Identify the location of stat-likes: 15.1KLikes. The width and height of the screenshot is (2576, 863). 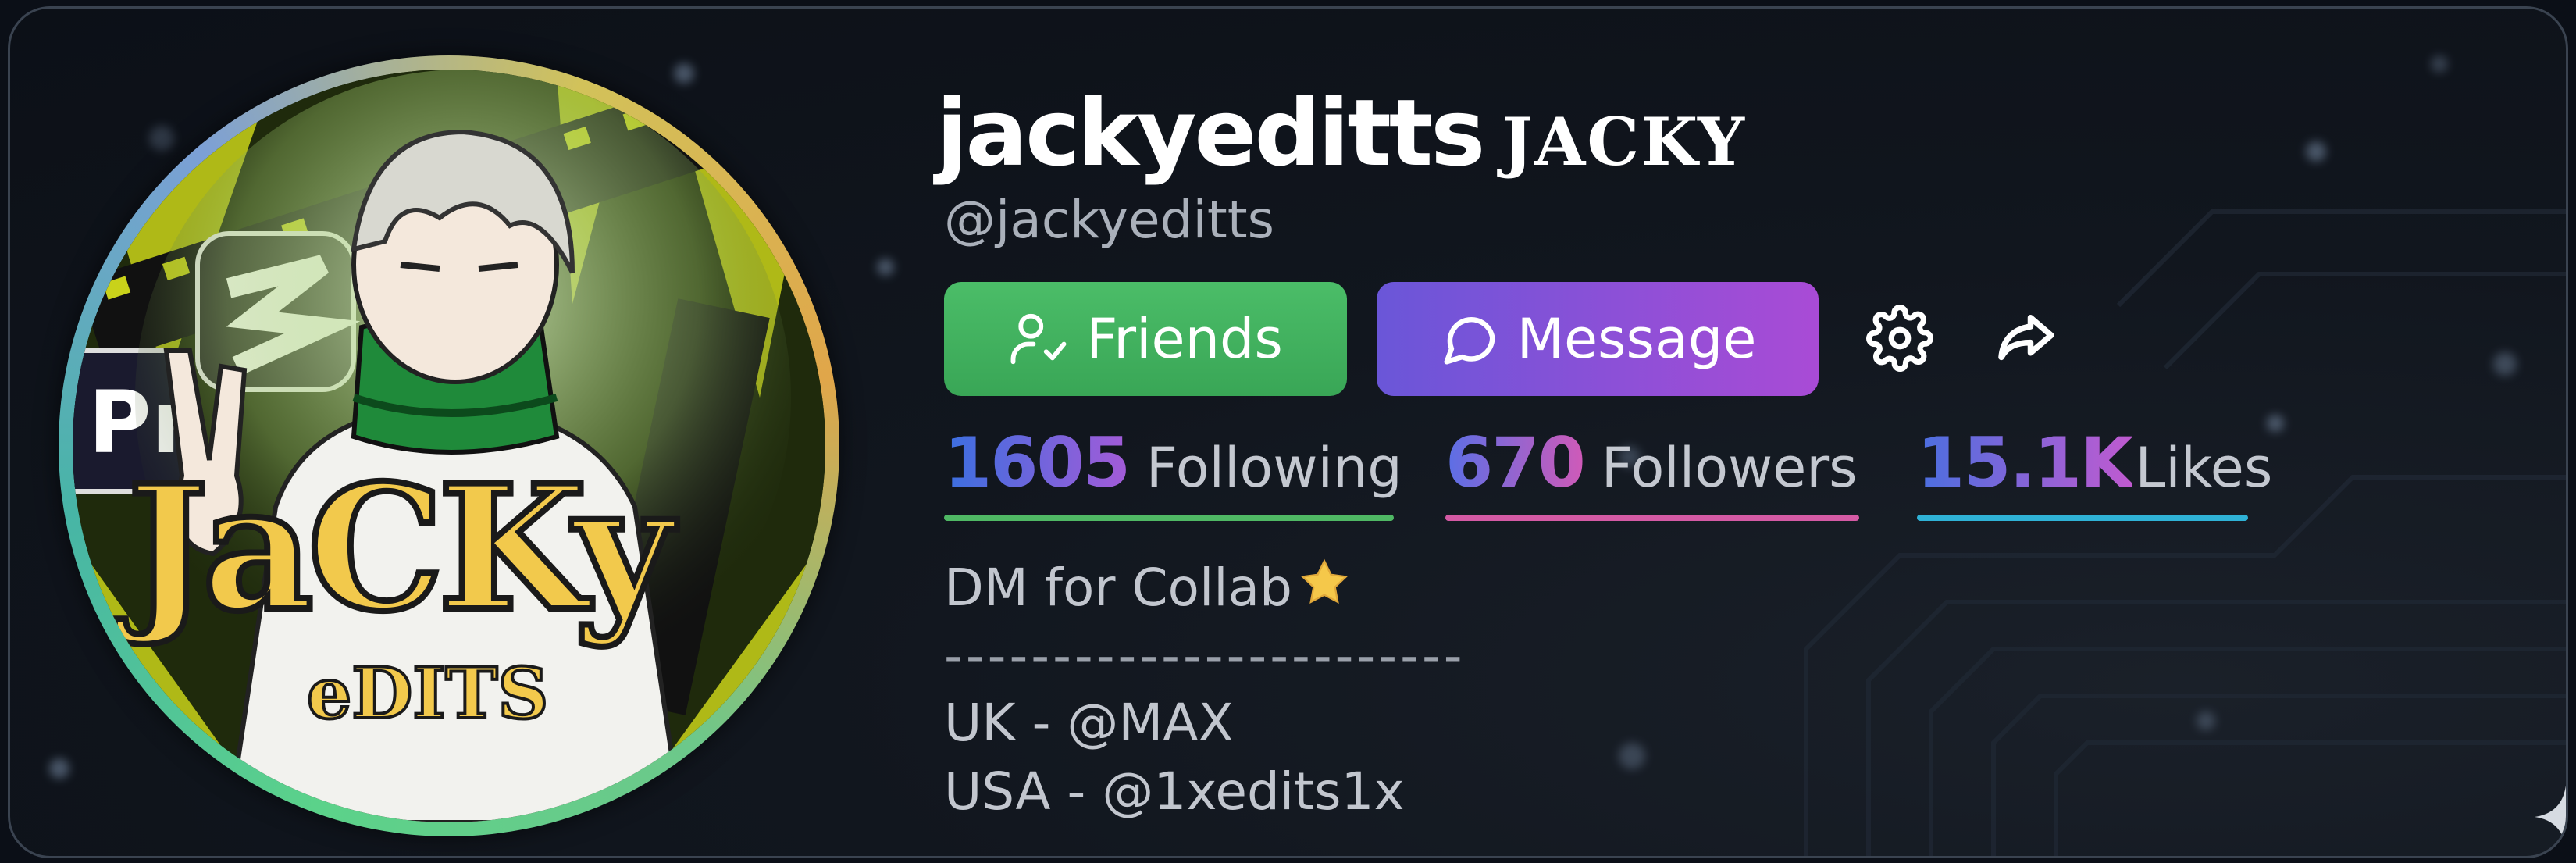
(2094, 474).